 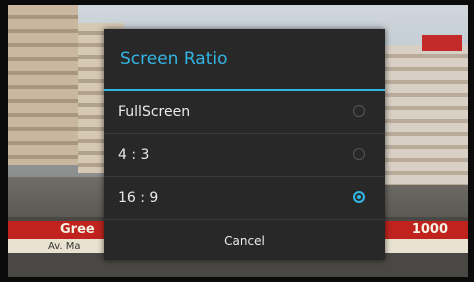 I want to click on building-left, so click(x=43, y=85).